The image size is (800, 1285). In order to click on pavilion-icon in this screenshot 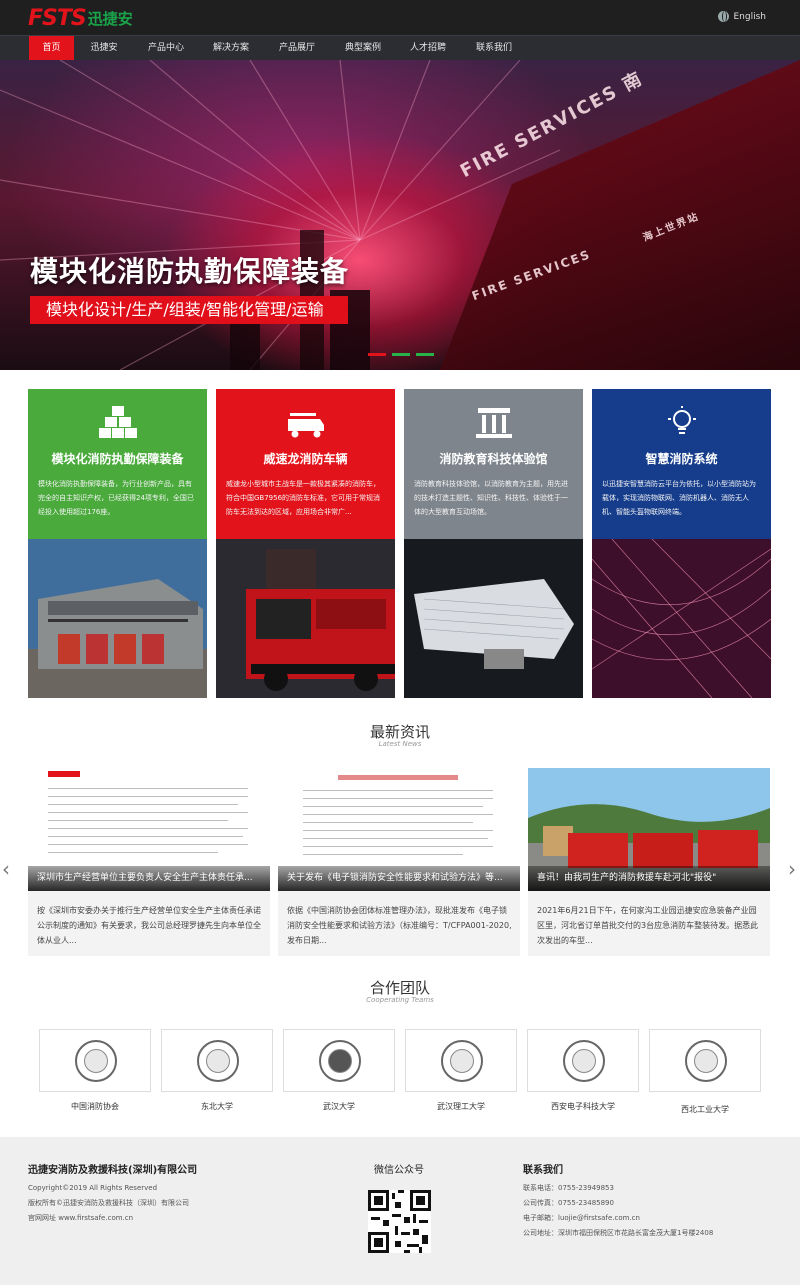, I will do `click(494, 423)`.